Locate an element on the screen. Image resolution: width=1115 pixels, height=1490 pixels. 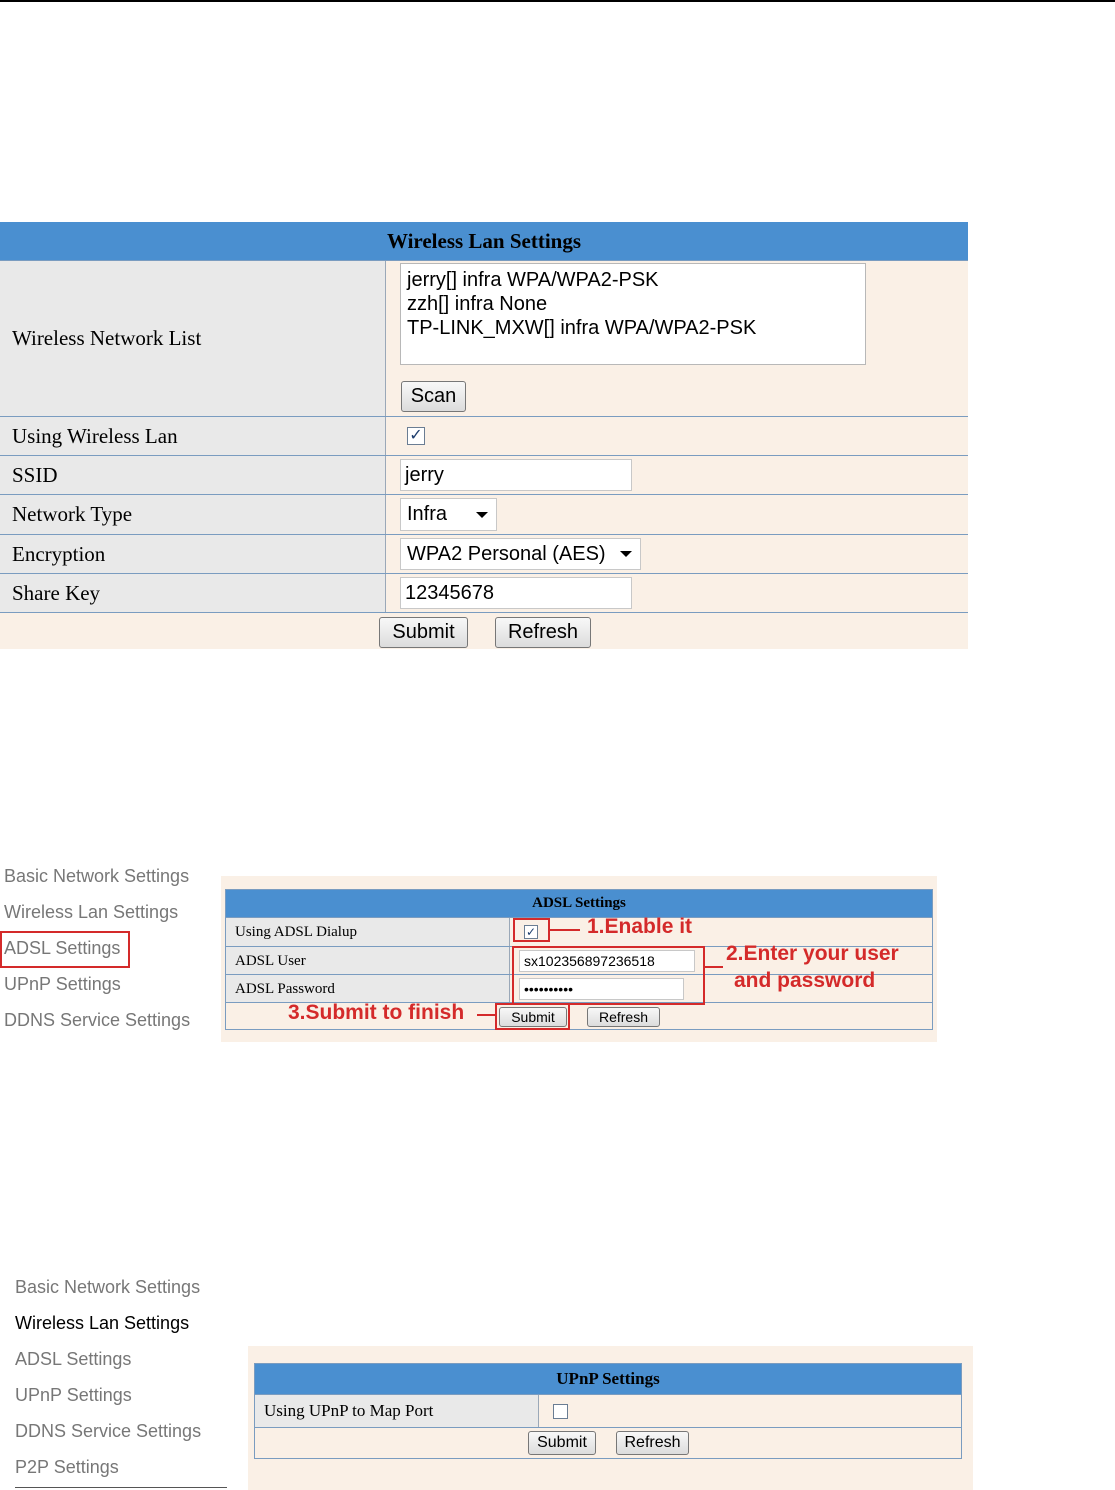
share-key-row: Share Key 12345678 is located at coordinates (484, 592).